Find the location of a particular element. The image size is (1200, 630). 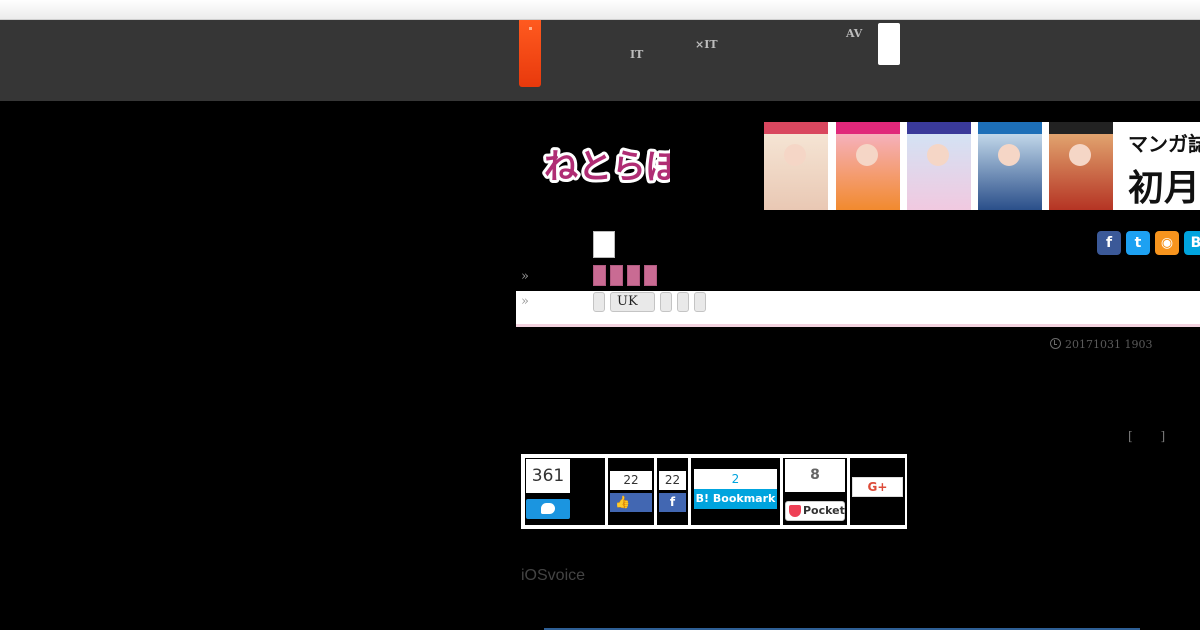

banner-text: マンガ誌 初月 is located at coordinates (1164, 169).